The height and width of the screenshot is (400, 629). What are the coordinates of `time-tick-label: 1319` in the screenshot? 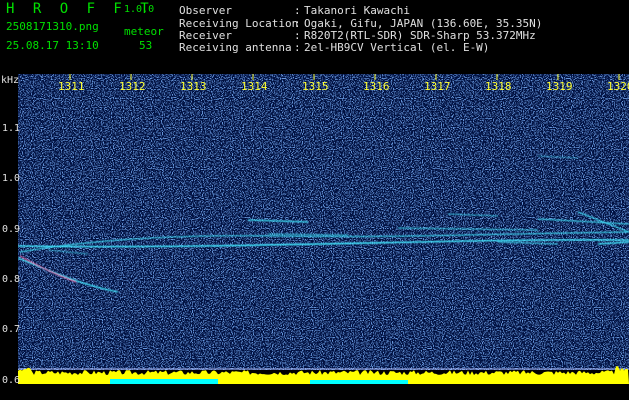 It's located at (559, 86).